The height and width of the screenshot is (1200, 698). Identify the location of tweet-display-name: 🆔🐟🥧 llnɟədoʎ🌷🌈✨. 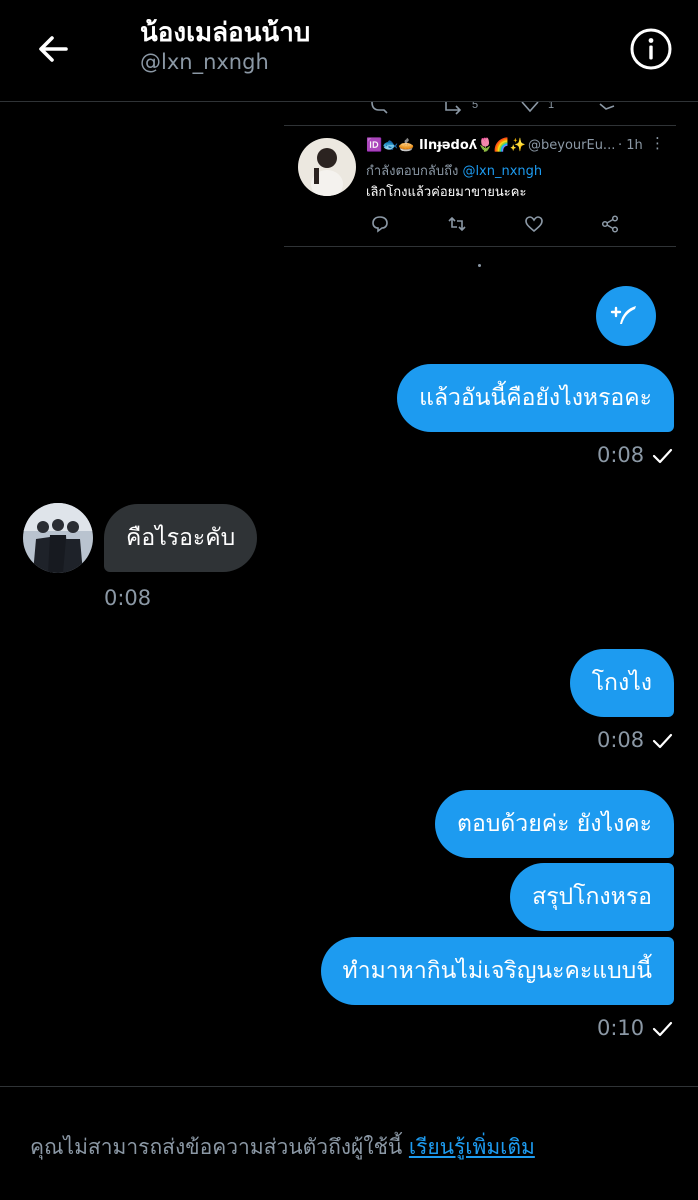
(446, 145).